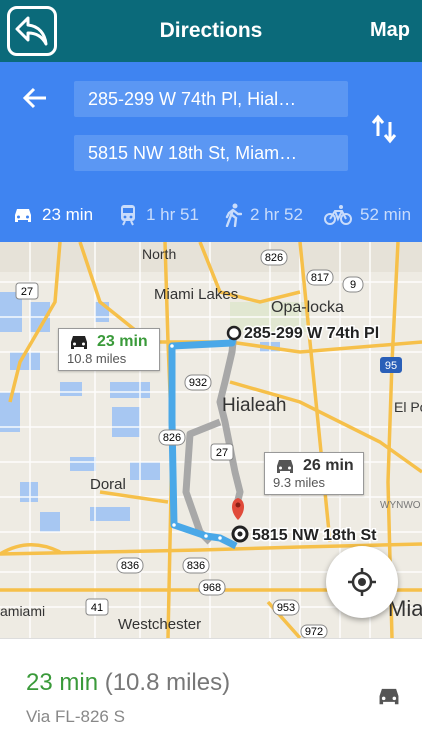 The height and width of the screenshot is (750, 422). I want to click on place-el-po: El Po, so click(408, 407).